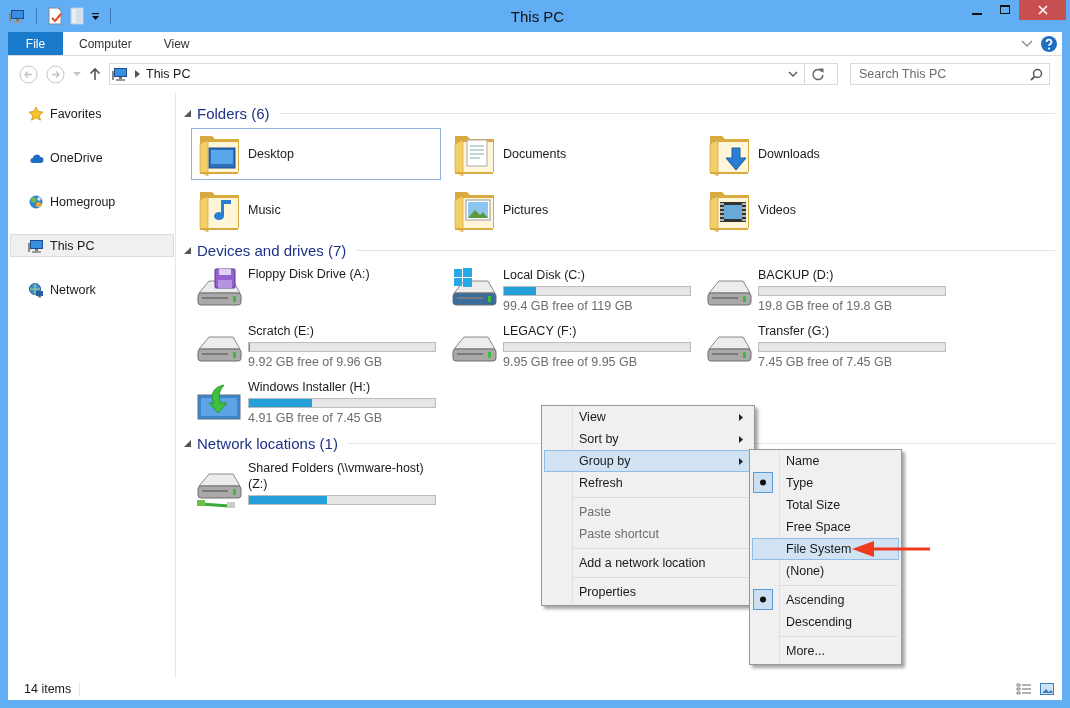 The width and height of the screenshot is (1070, 708). What do you see at coordinates (793, 74) in the screenshot?
I see `dropdown-caret-icon` at bounding box center [793, 74].